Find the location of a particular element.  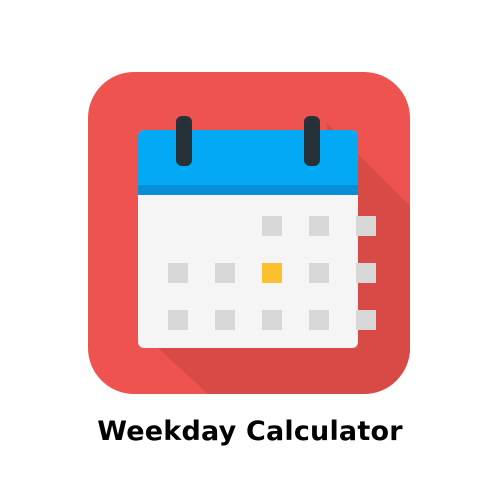

binder-ring-left is located at coordinates (184, 141).